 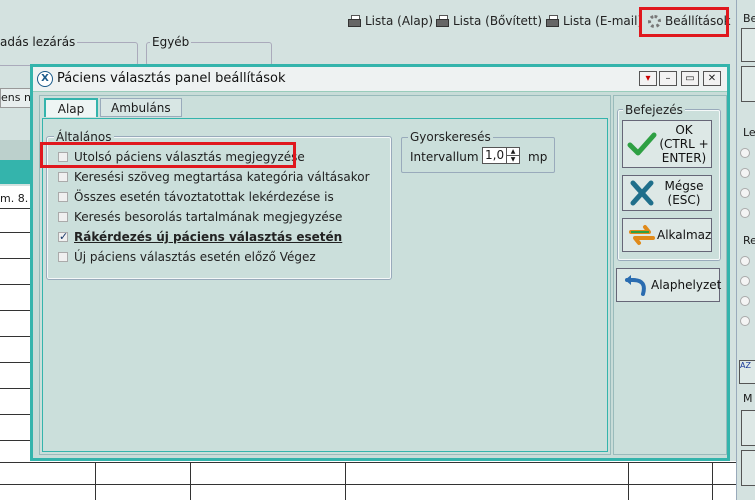 I want to click on bg-bottom-table, so click(x=368, y=480).